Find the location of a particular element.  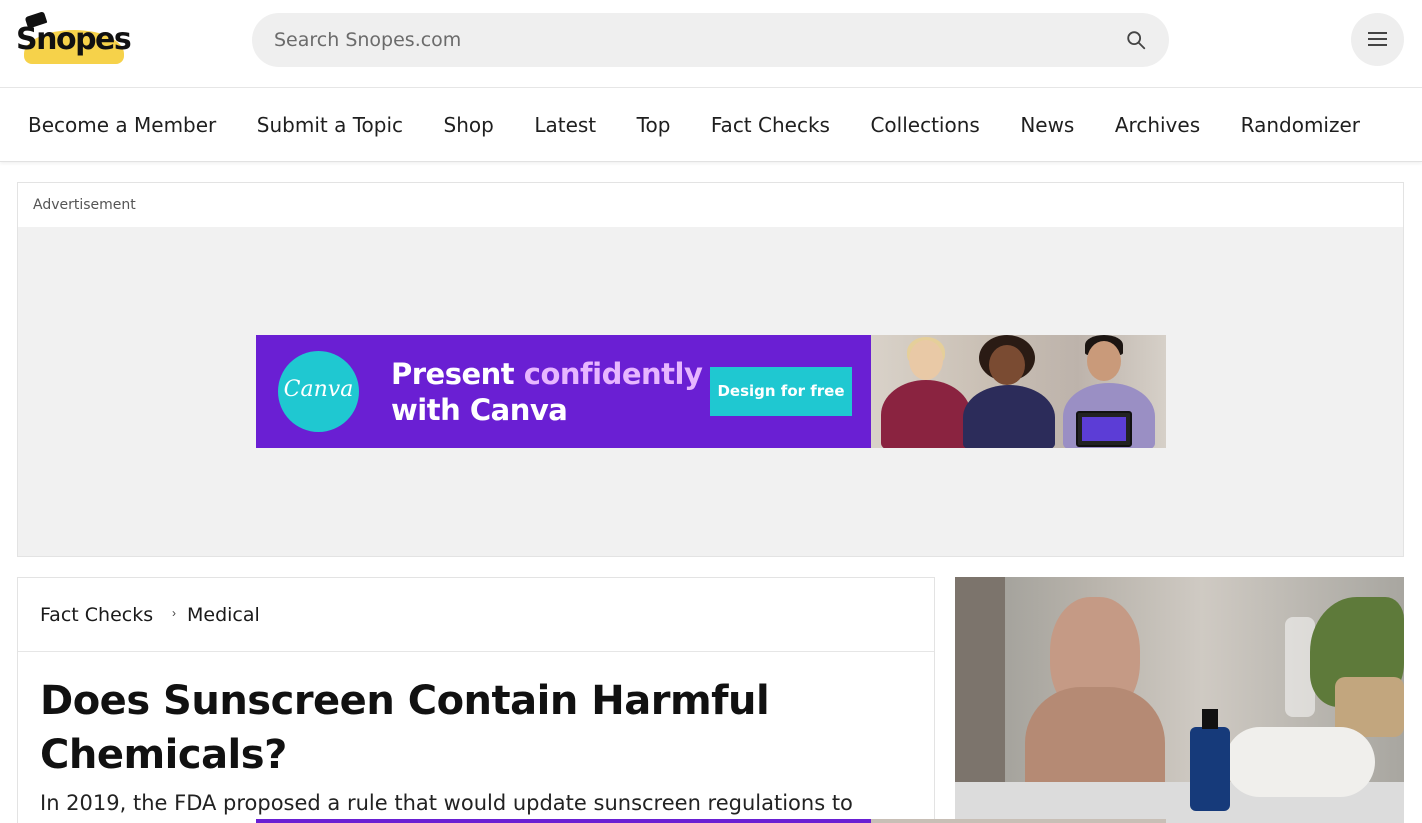

ad-photo is located at coordinates (1018, 391).